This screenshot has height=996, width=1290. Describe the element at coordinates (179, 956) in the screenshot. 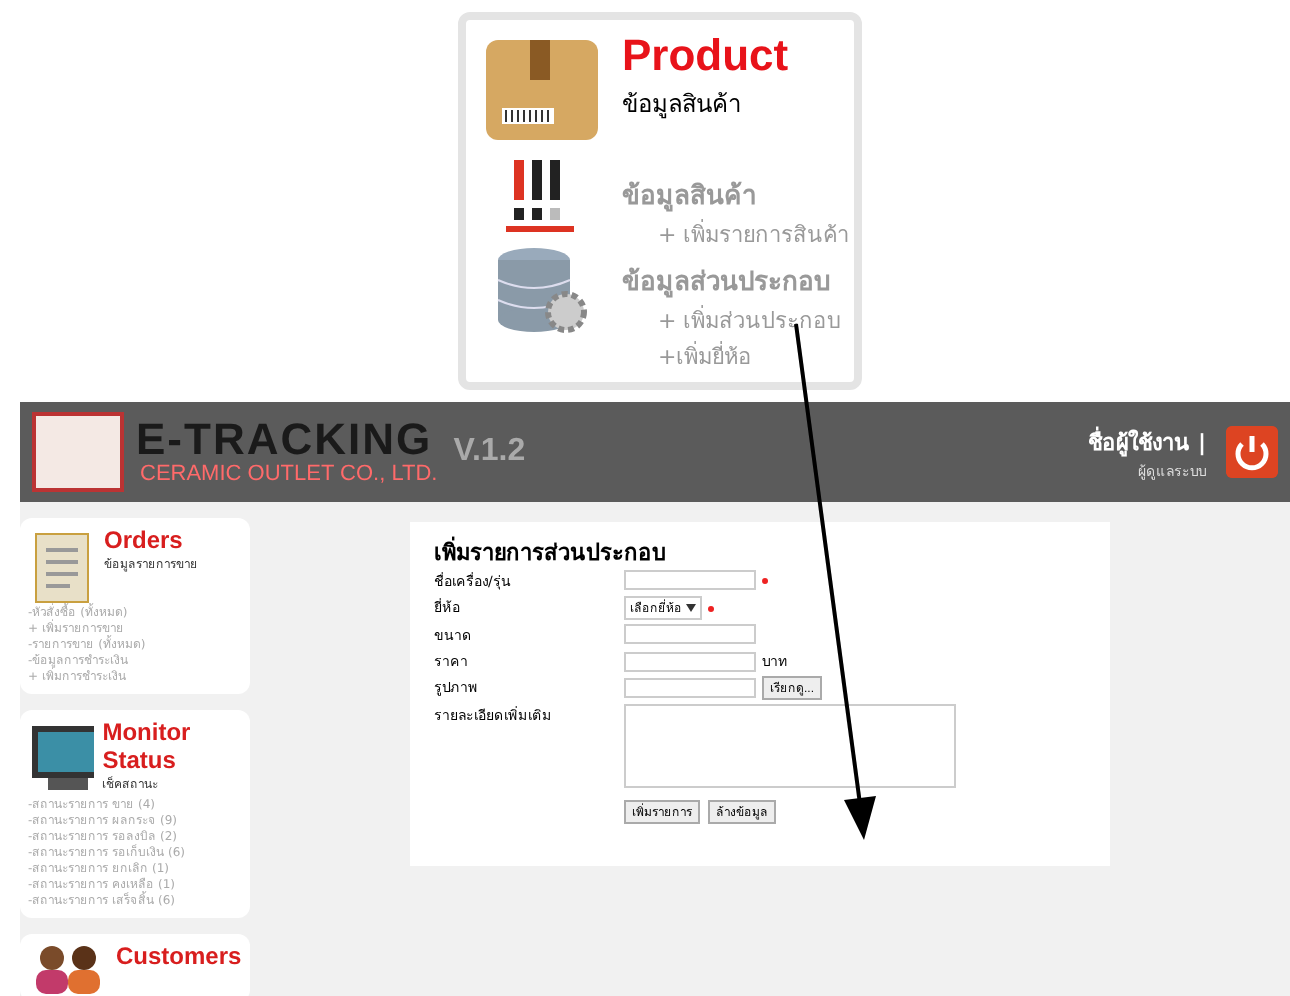

I see `sidebar-title: Customers` at that location.